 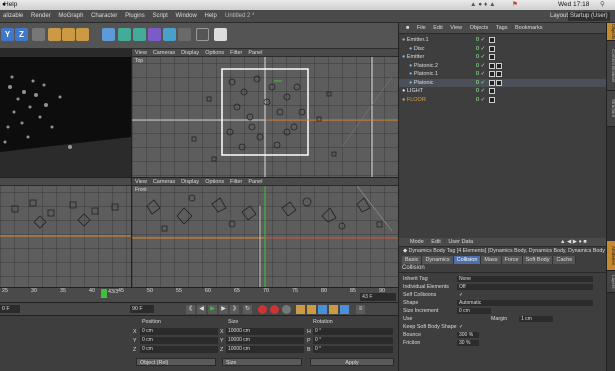 What do you see at coordinates (529, 28) in the screenshot?
I see `om-menu-bookmarks: Bookmarks` at bounding box center [529, 28].